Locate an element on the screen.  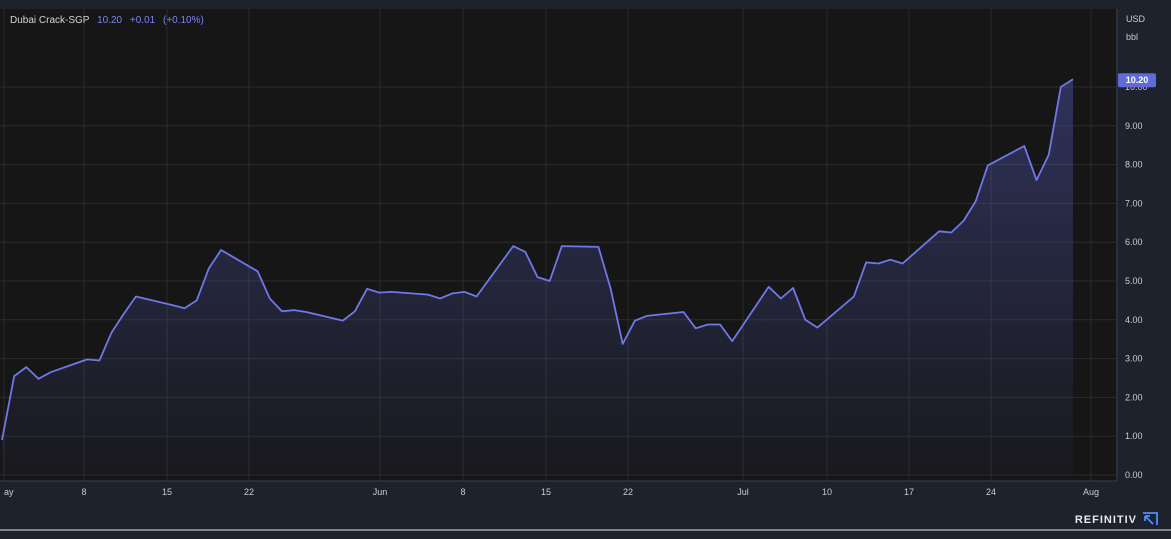
y-tick-label: 1.00 is located at coordinates (1134, 436).